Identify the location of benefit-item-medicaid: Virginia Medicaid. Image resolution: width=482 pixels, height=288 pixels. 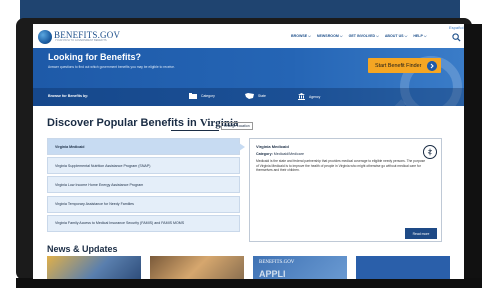
(146, 146).